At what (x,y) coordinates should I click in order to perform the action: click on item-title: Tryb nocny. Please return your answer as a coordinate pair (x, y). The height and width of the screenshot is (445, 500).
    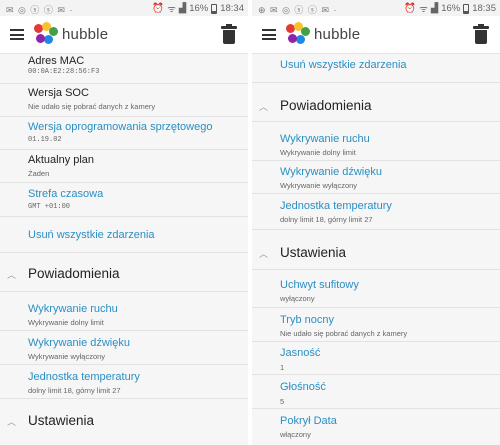
    Looking at the image, I should click on (307, 320).